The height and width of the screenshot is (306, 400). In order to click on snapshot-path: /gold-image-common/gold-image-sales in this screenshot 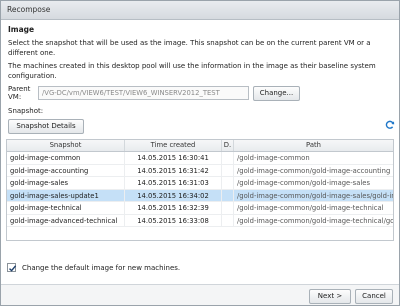, I will do `click(304, 183)`.